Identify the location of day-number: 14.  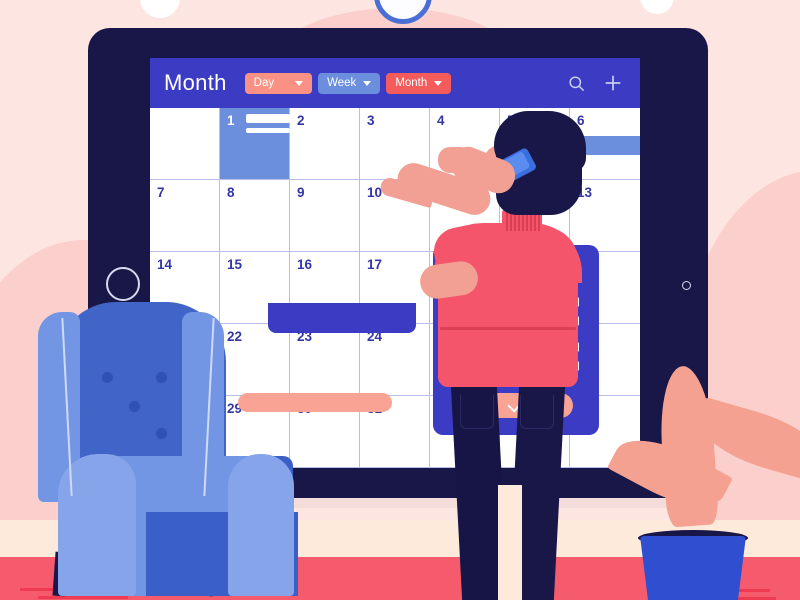
(165, 264).